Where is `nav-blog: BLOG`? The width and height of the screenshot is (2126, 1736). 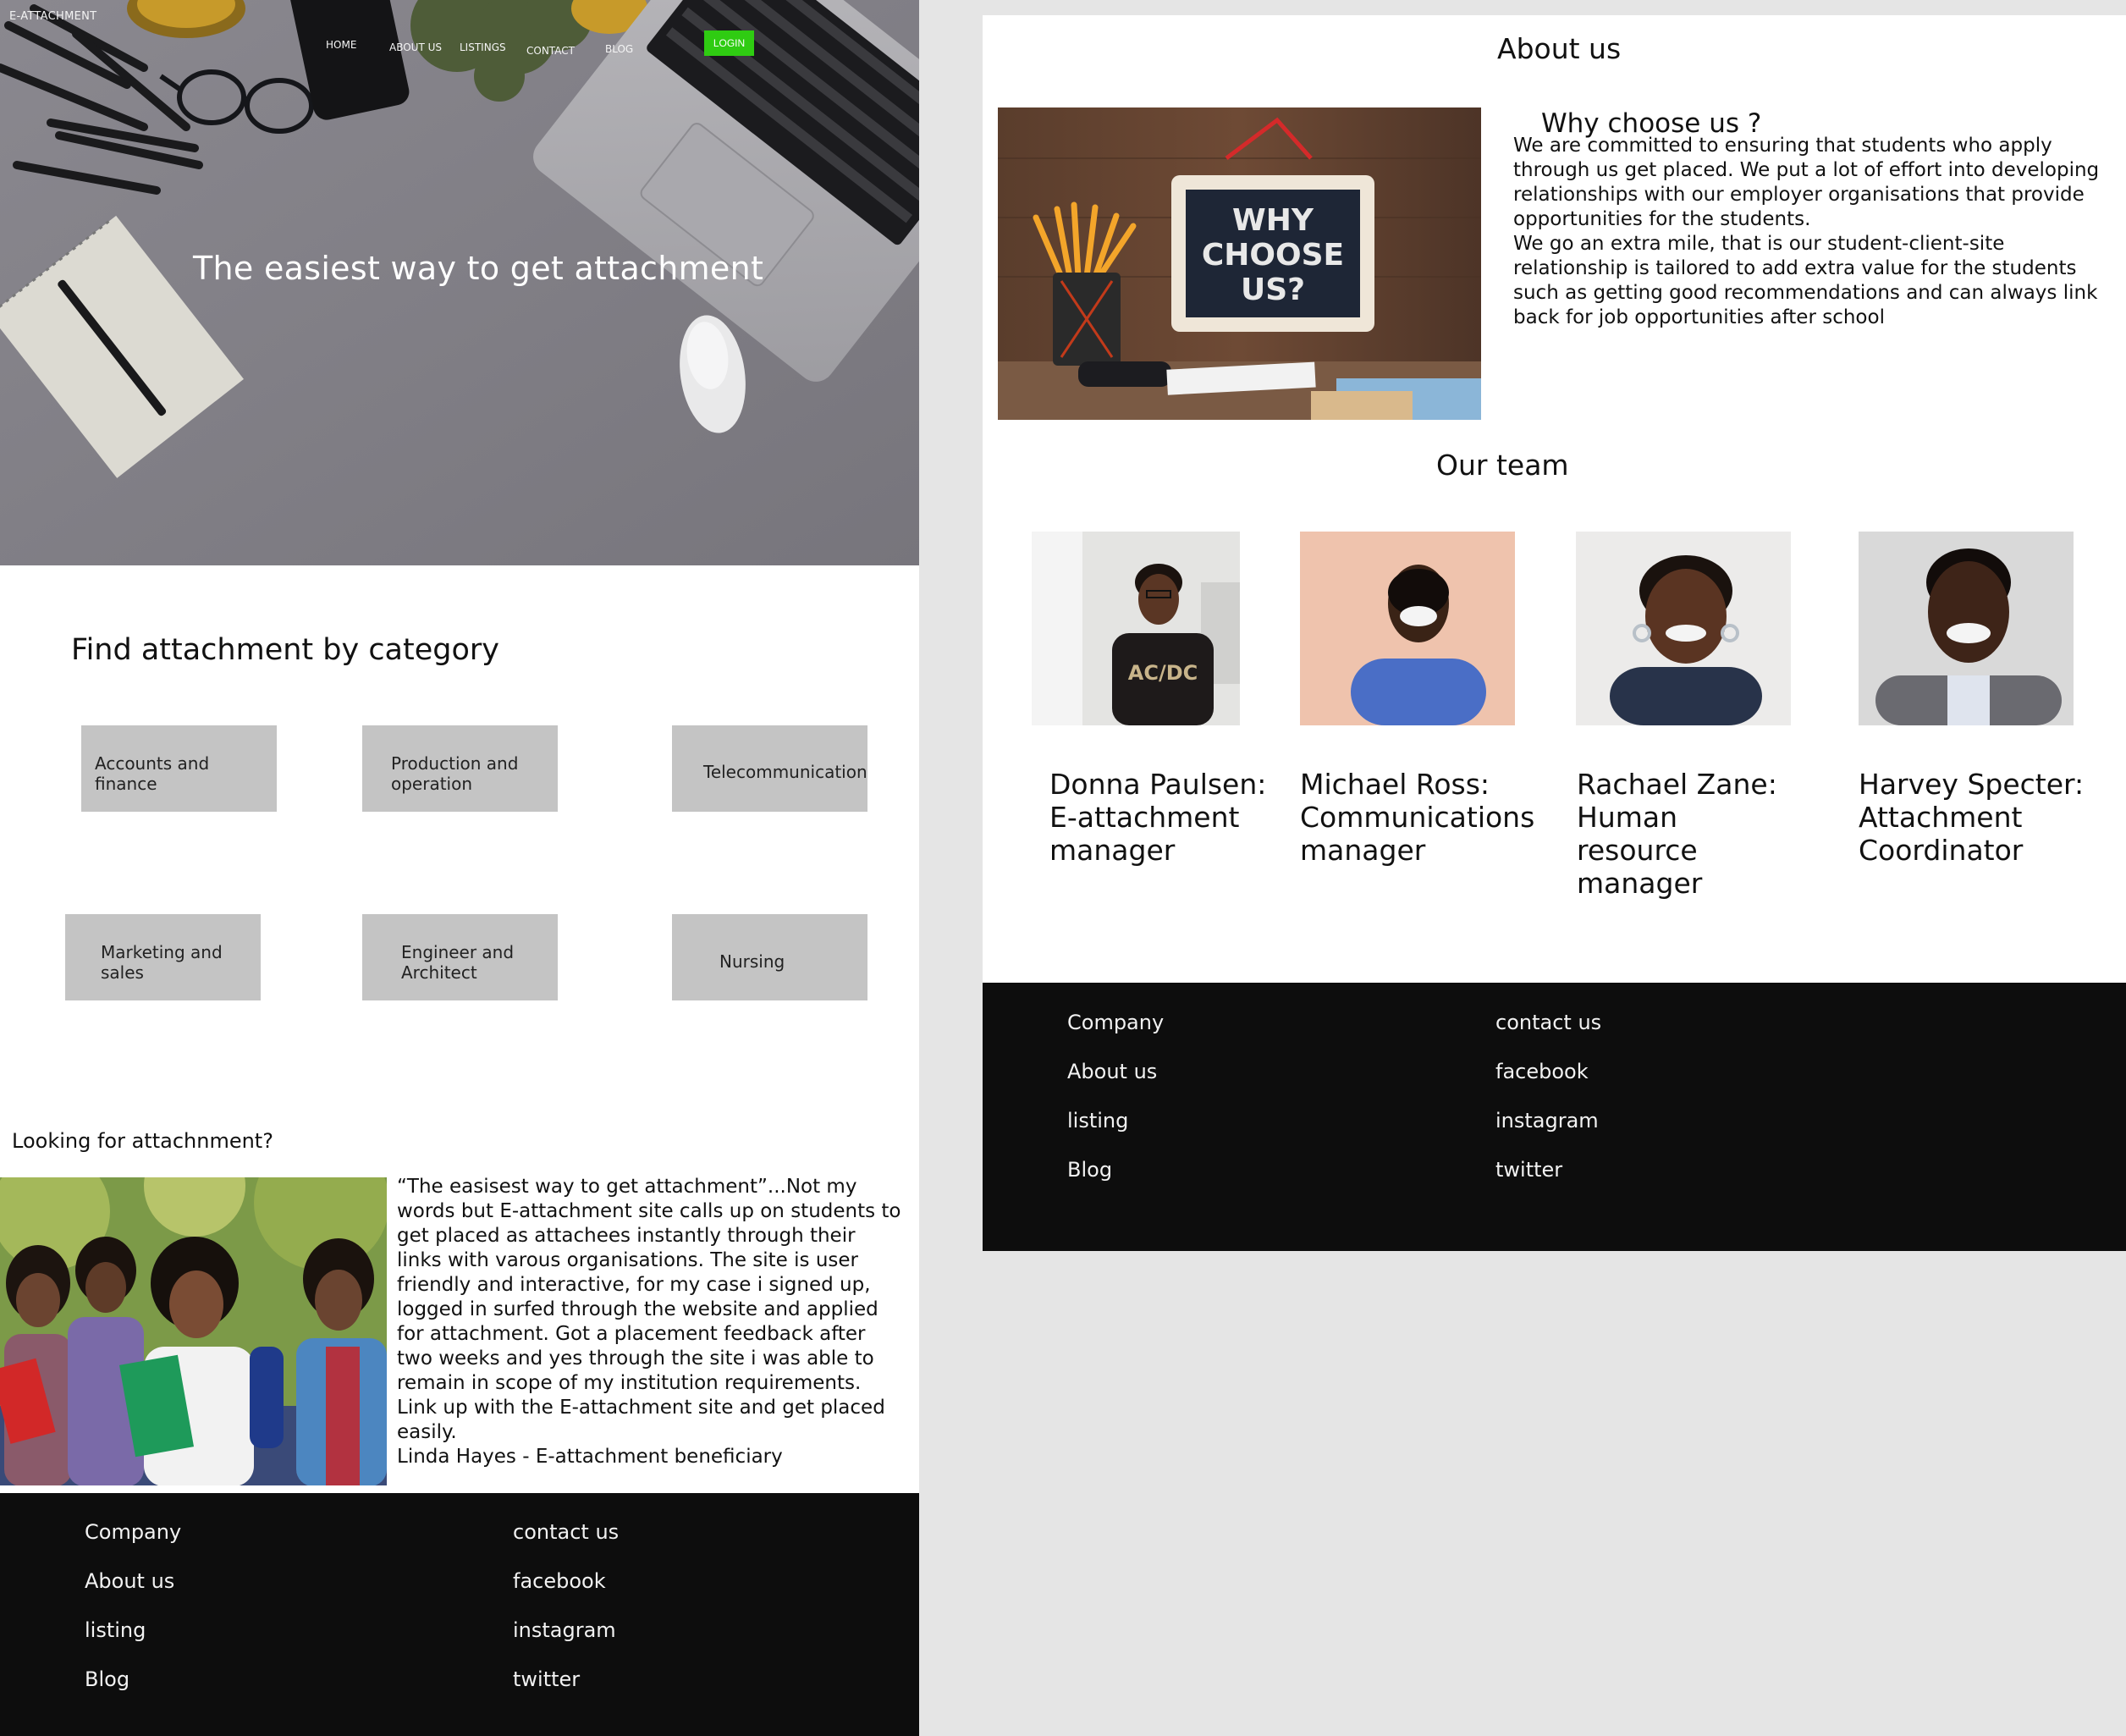
nav-blog: BLOG is located at coordinates (619, 49).